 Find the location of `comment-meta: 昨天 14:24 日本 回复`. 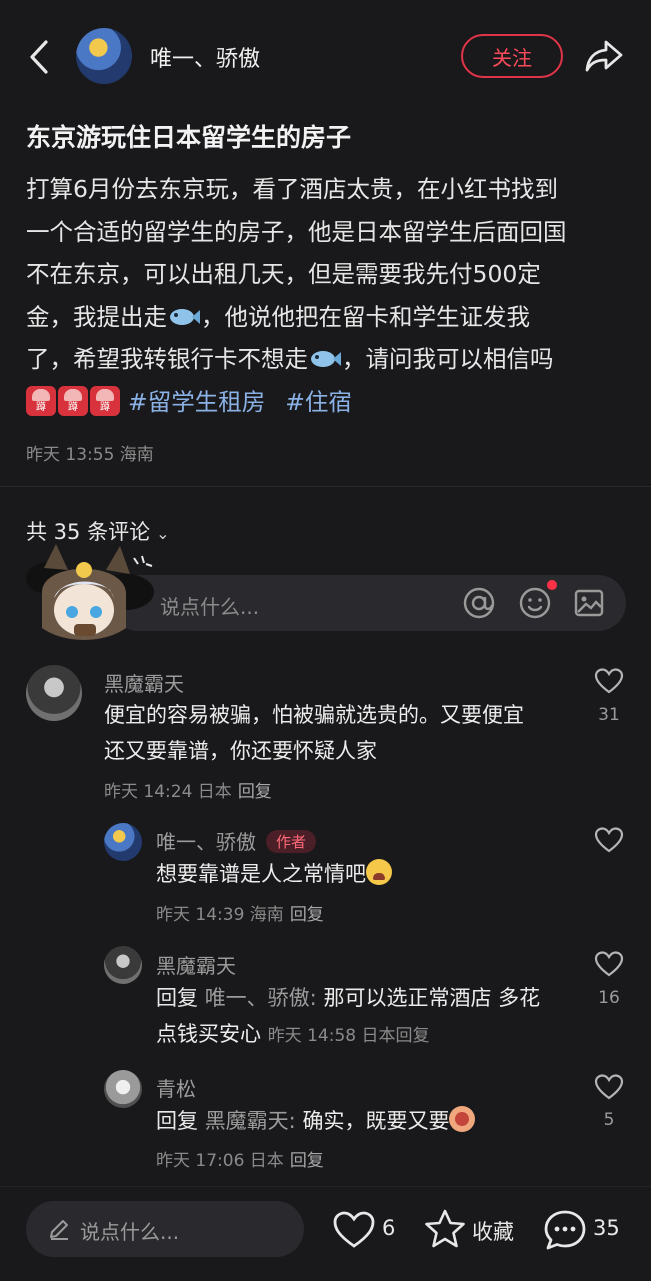

comment-meta: 昨天 14:24 日本 回复 is located at coordinates (188, 789).